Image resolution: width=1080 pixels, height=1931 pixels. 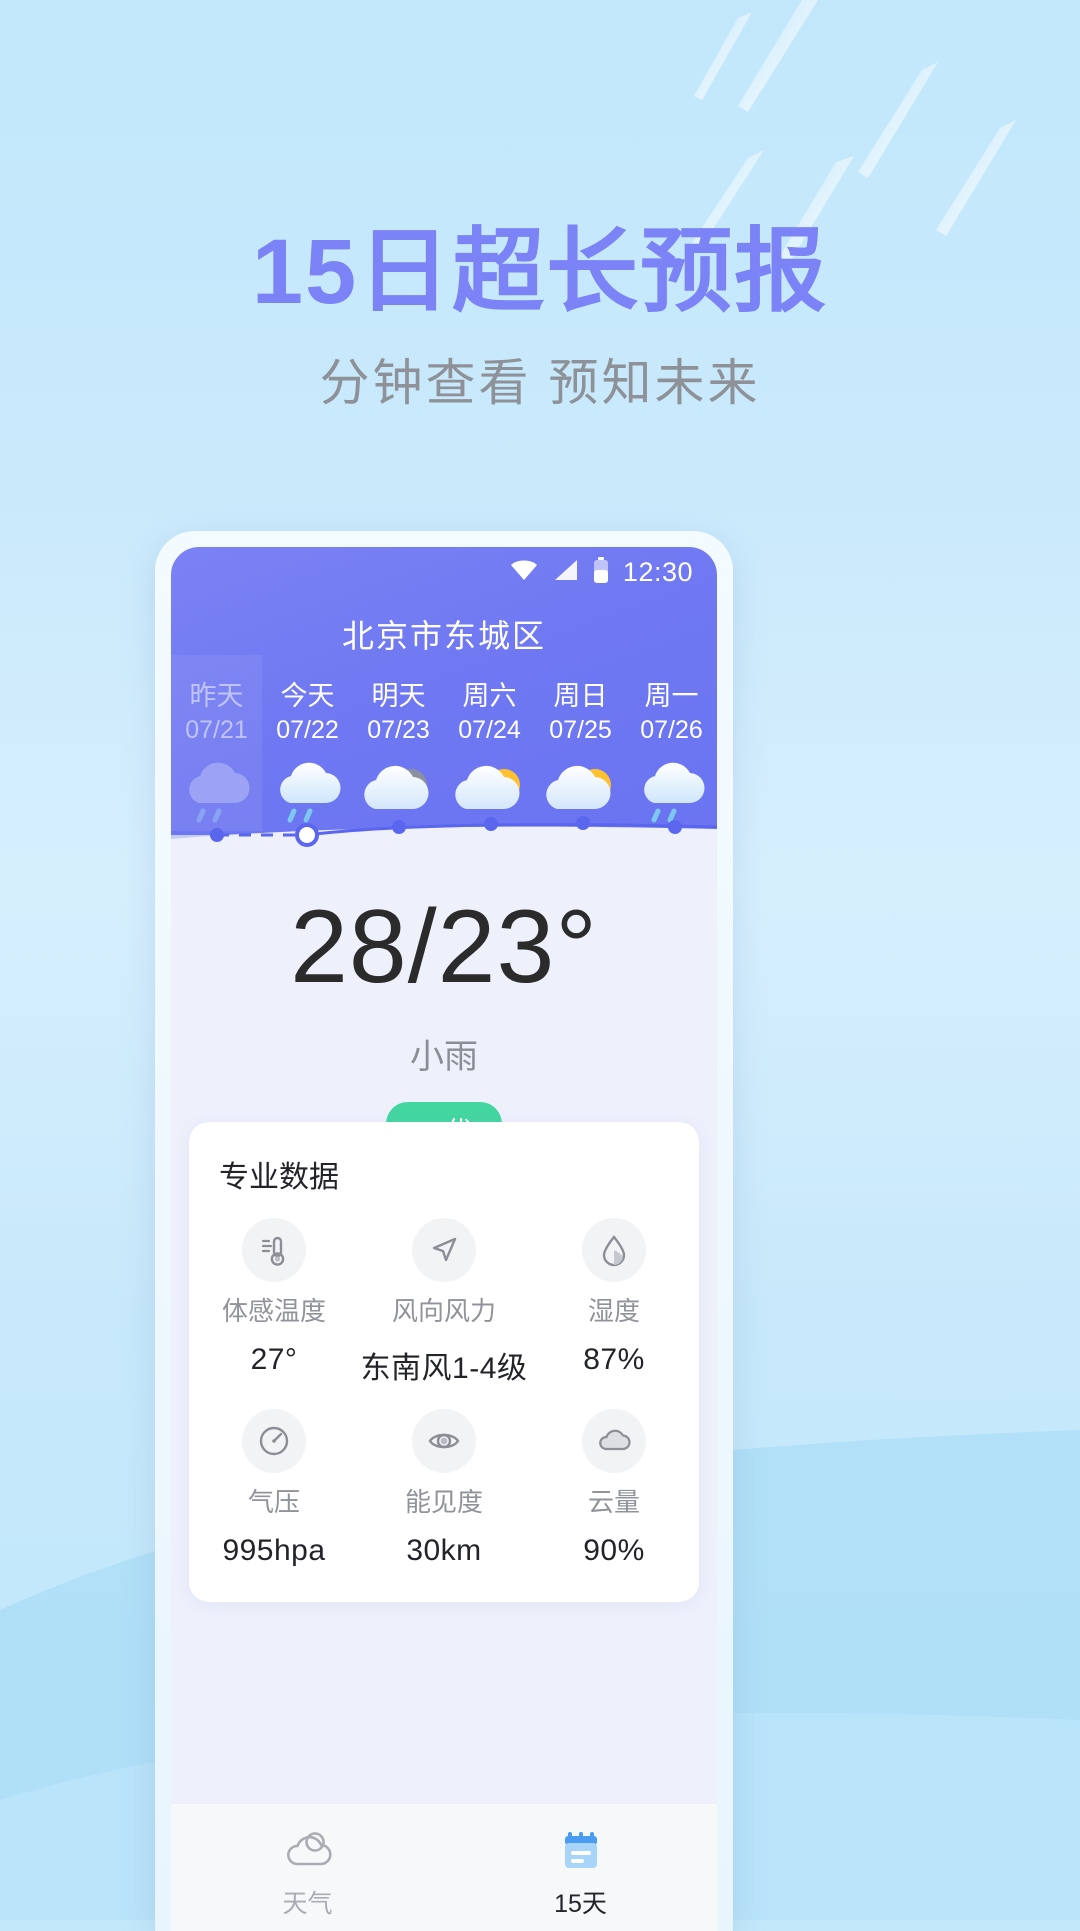 What do you see at coordinates (671, 696) in the screenshot?
I see `day-name: 周一` at bounding box center [671, 696].